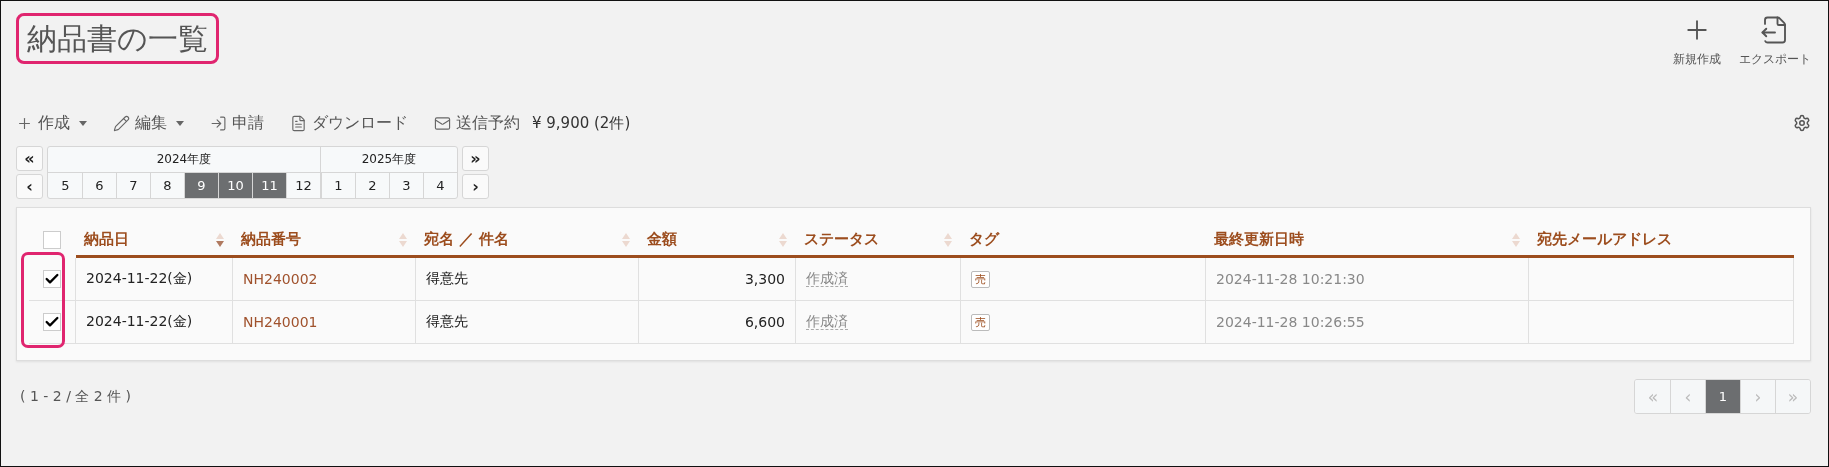 The height and width of the screenshot is (467, 1829). What do you see at coordinates (440, 185) in the screenshot?
I see `month-button: 4` at bounding box center [440, 185].